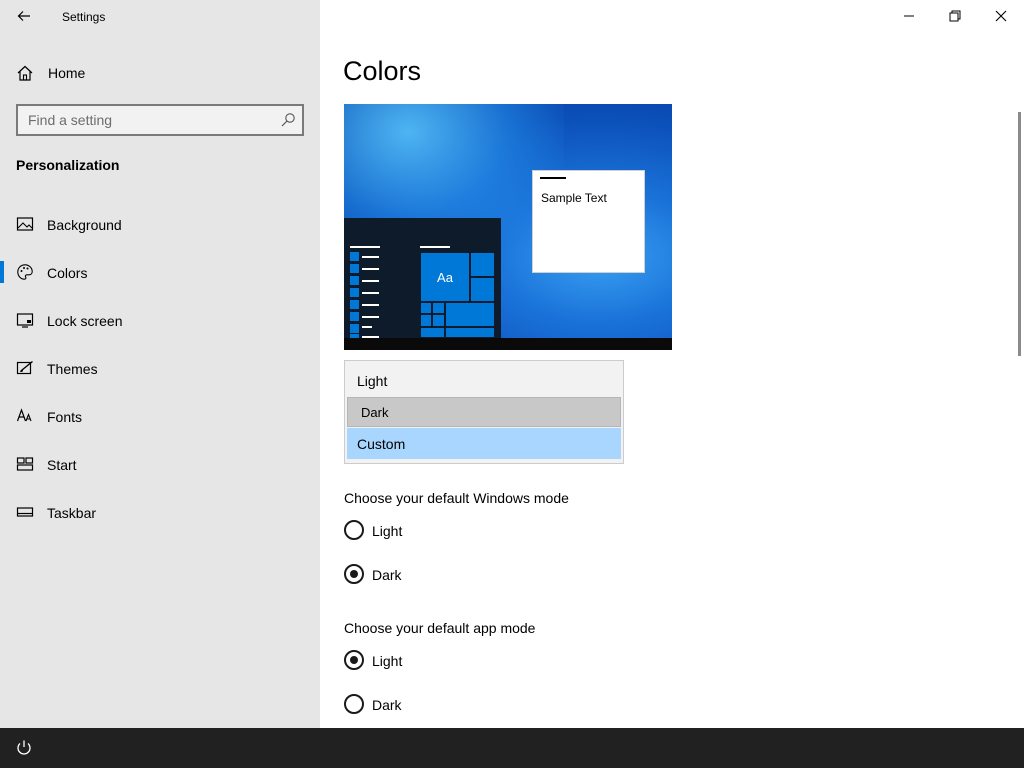  I want to click on home-label: Home, so click(67, 73).